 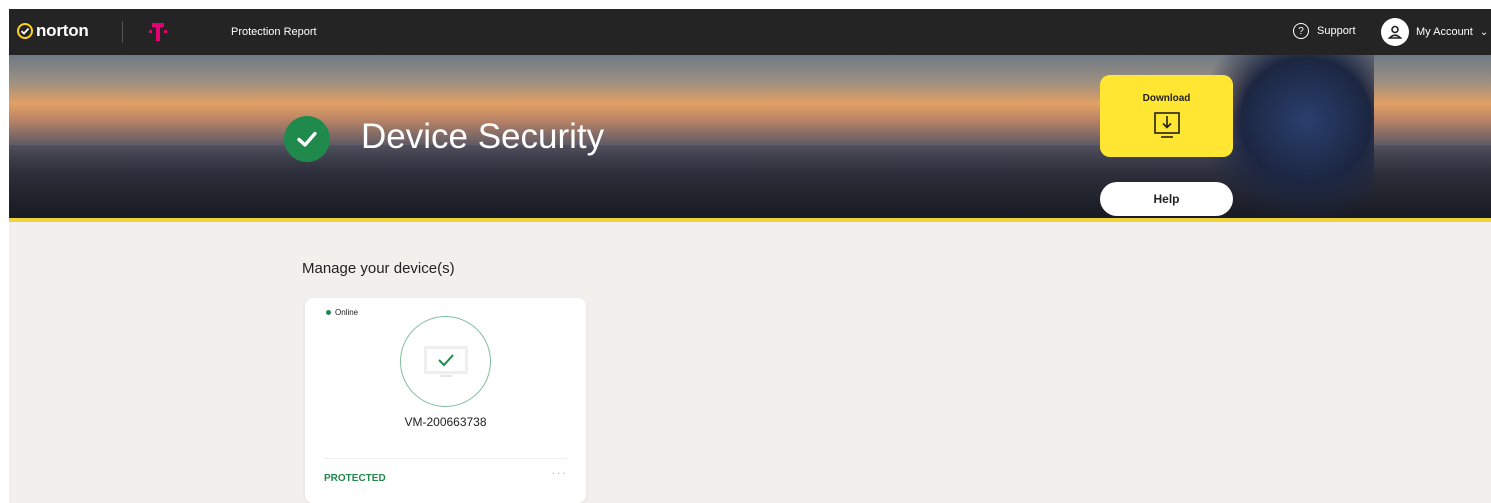 I want to click on my-account-menu: My Account ⌄, so click(x=1434, y=32).